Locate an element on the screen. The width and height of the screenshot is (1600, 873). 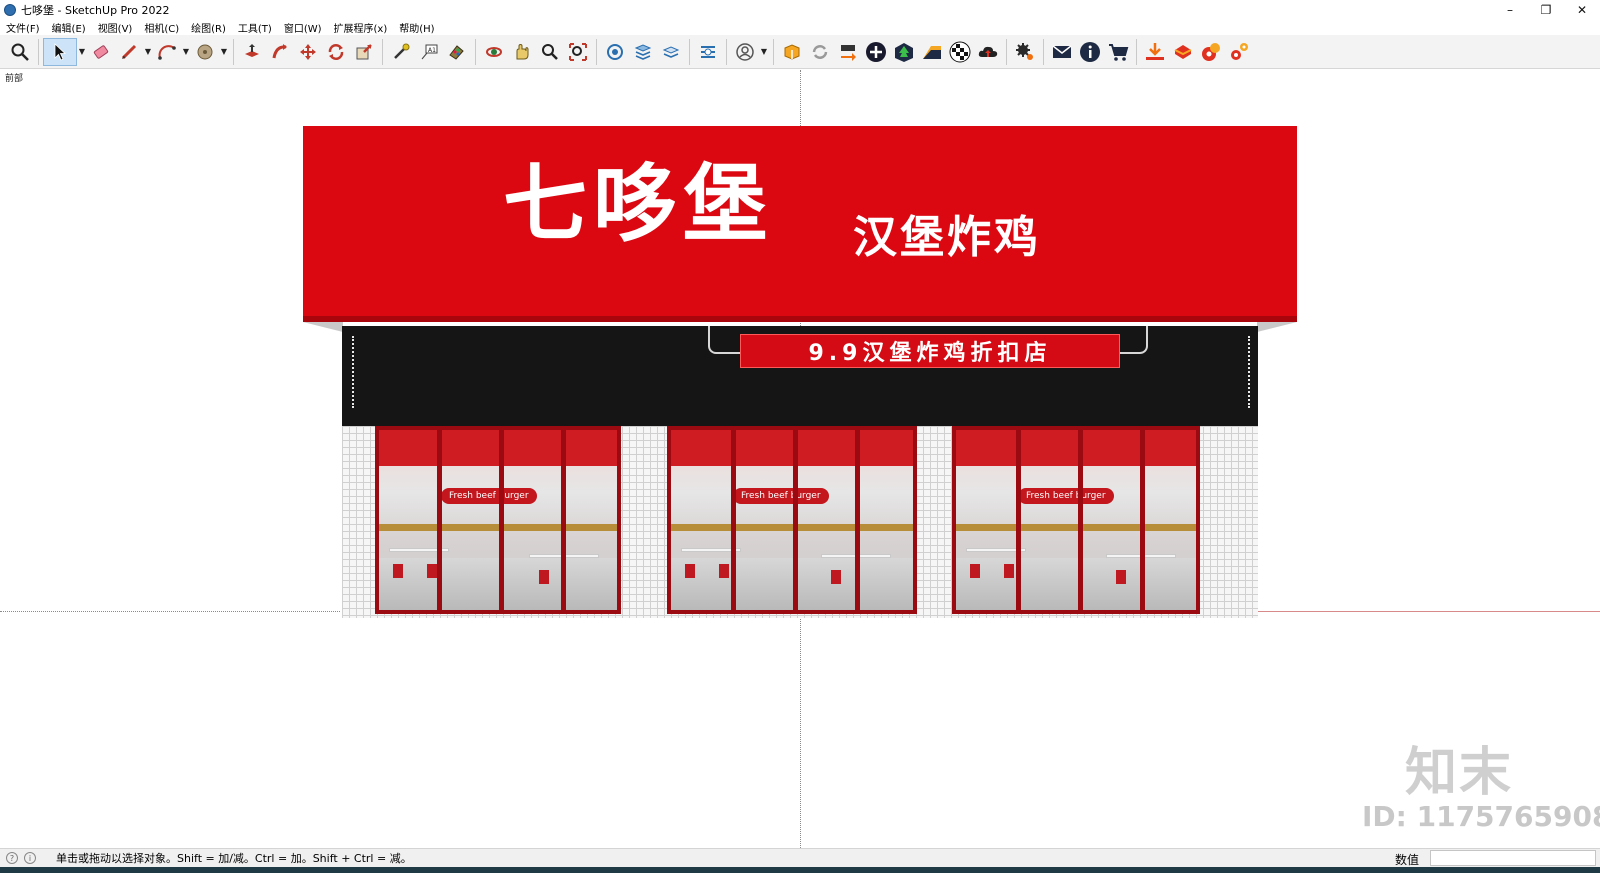
menu-draw: 绘图(R) is located at coordinates (208, 27).